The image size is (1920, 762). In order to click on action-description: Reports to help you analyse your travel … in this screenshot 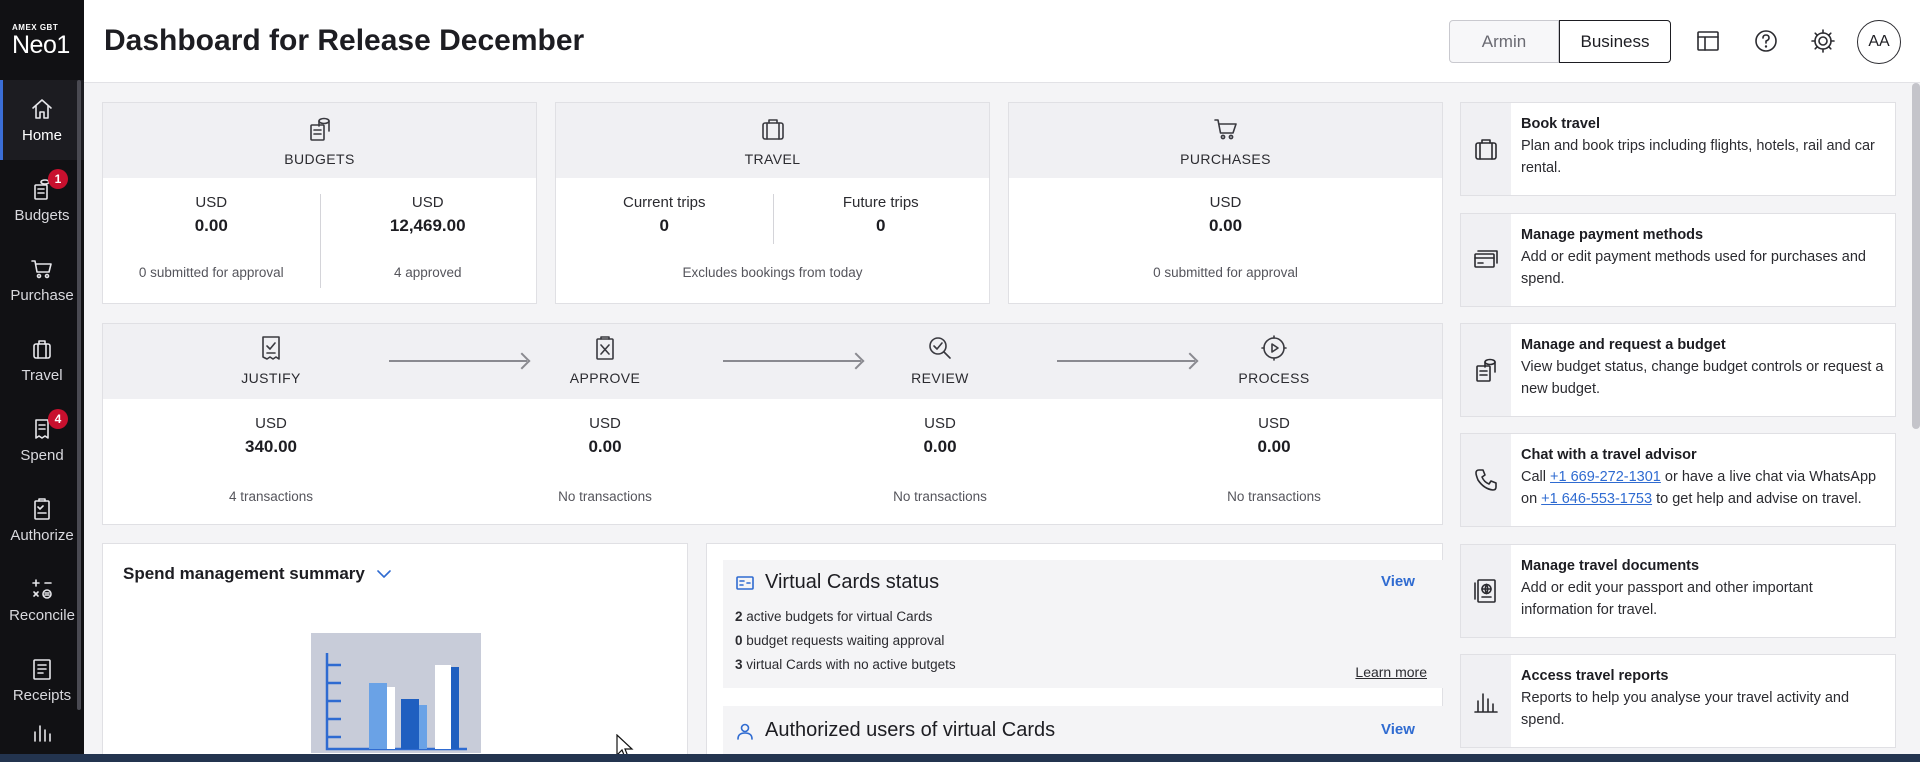, I will do `click(1685, 709)`.